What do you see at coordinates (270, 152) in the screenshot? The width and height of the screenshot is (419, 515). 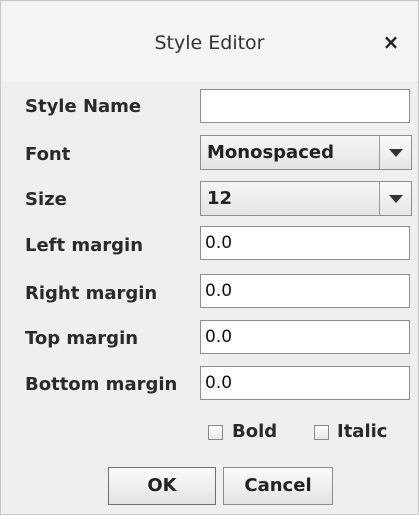 I see `font-select-value: Monospaced` at bounding box center [270, 152].